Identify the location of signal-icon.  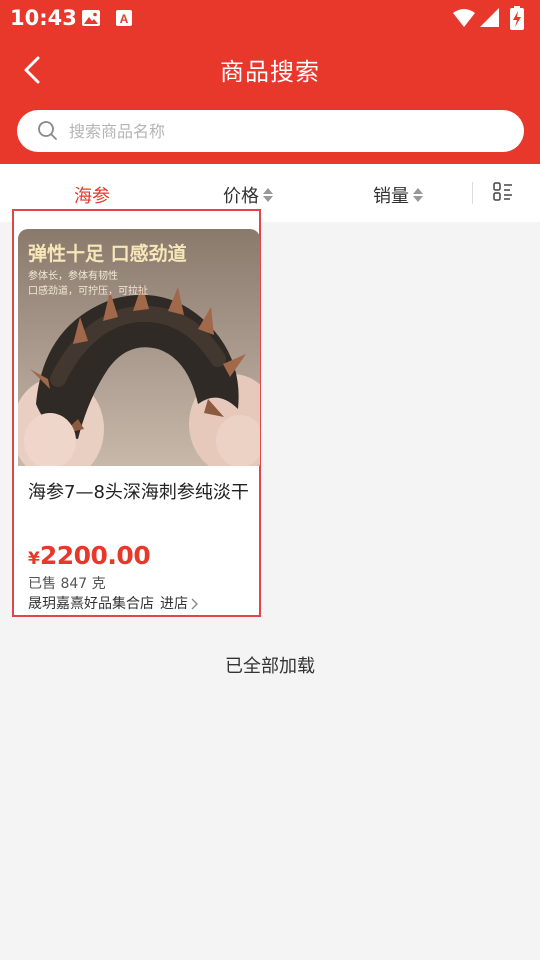
(489, 17).